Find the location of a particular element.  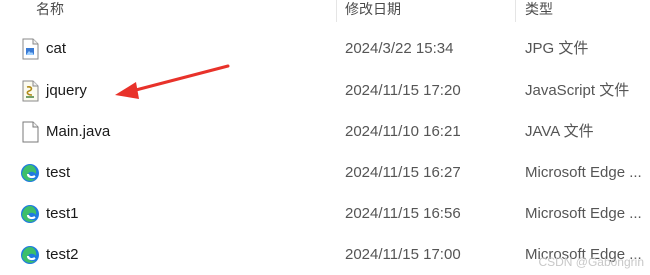

red-arrow-annotation is located at coordinates (172, 81).